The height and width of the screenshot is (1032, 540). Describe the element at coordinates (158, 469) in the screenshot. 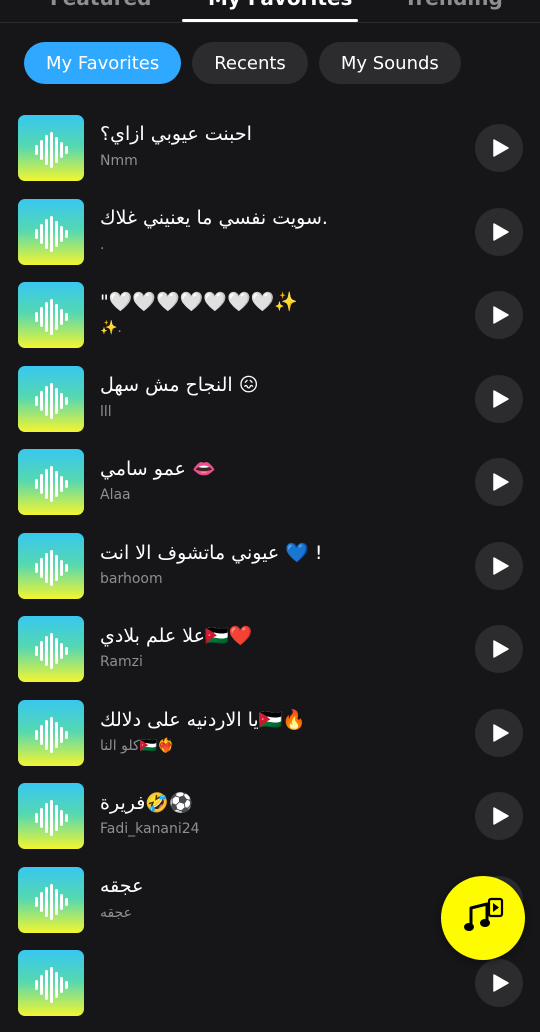

I see `sound-title: عمو سامي 👄` at that location.